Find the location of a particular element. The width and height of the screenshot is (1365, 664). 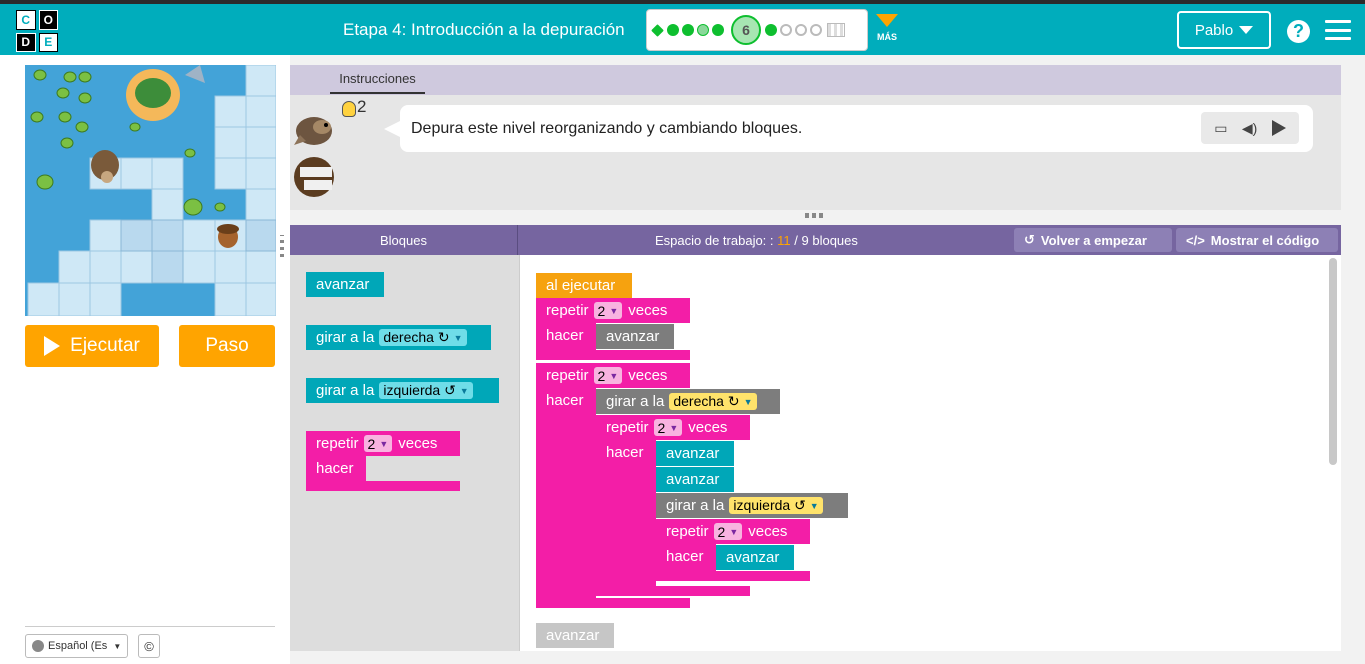

tab-instructions: Instrucciones is located at coordinates (377, 82).